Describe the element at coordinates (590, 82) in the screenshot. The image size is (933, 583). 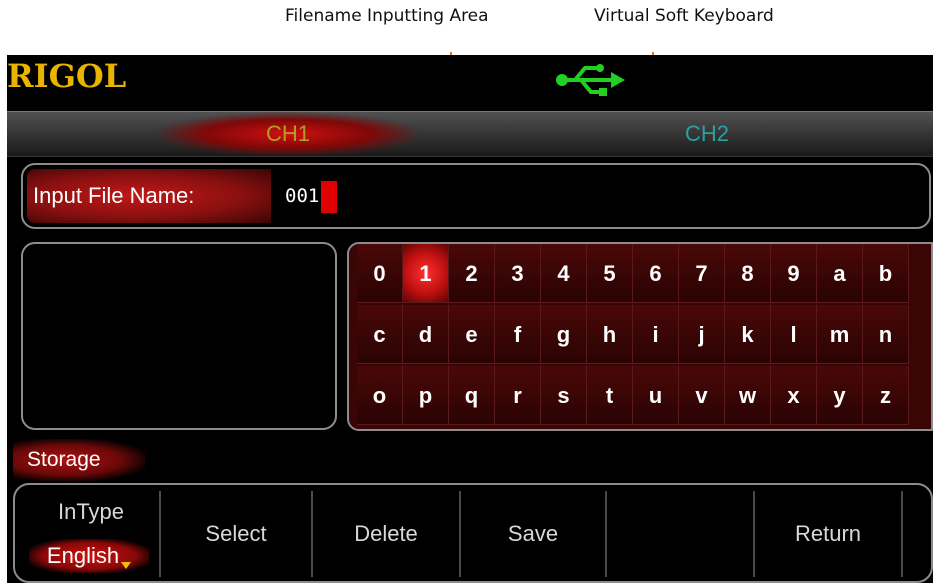
I see `usb-icon` at that location.